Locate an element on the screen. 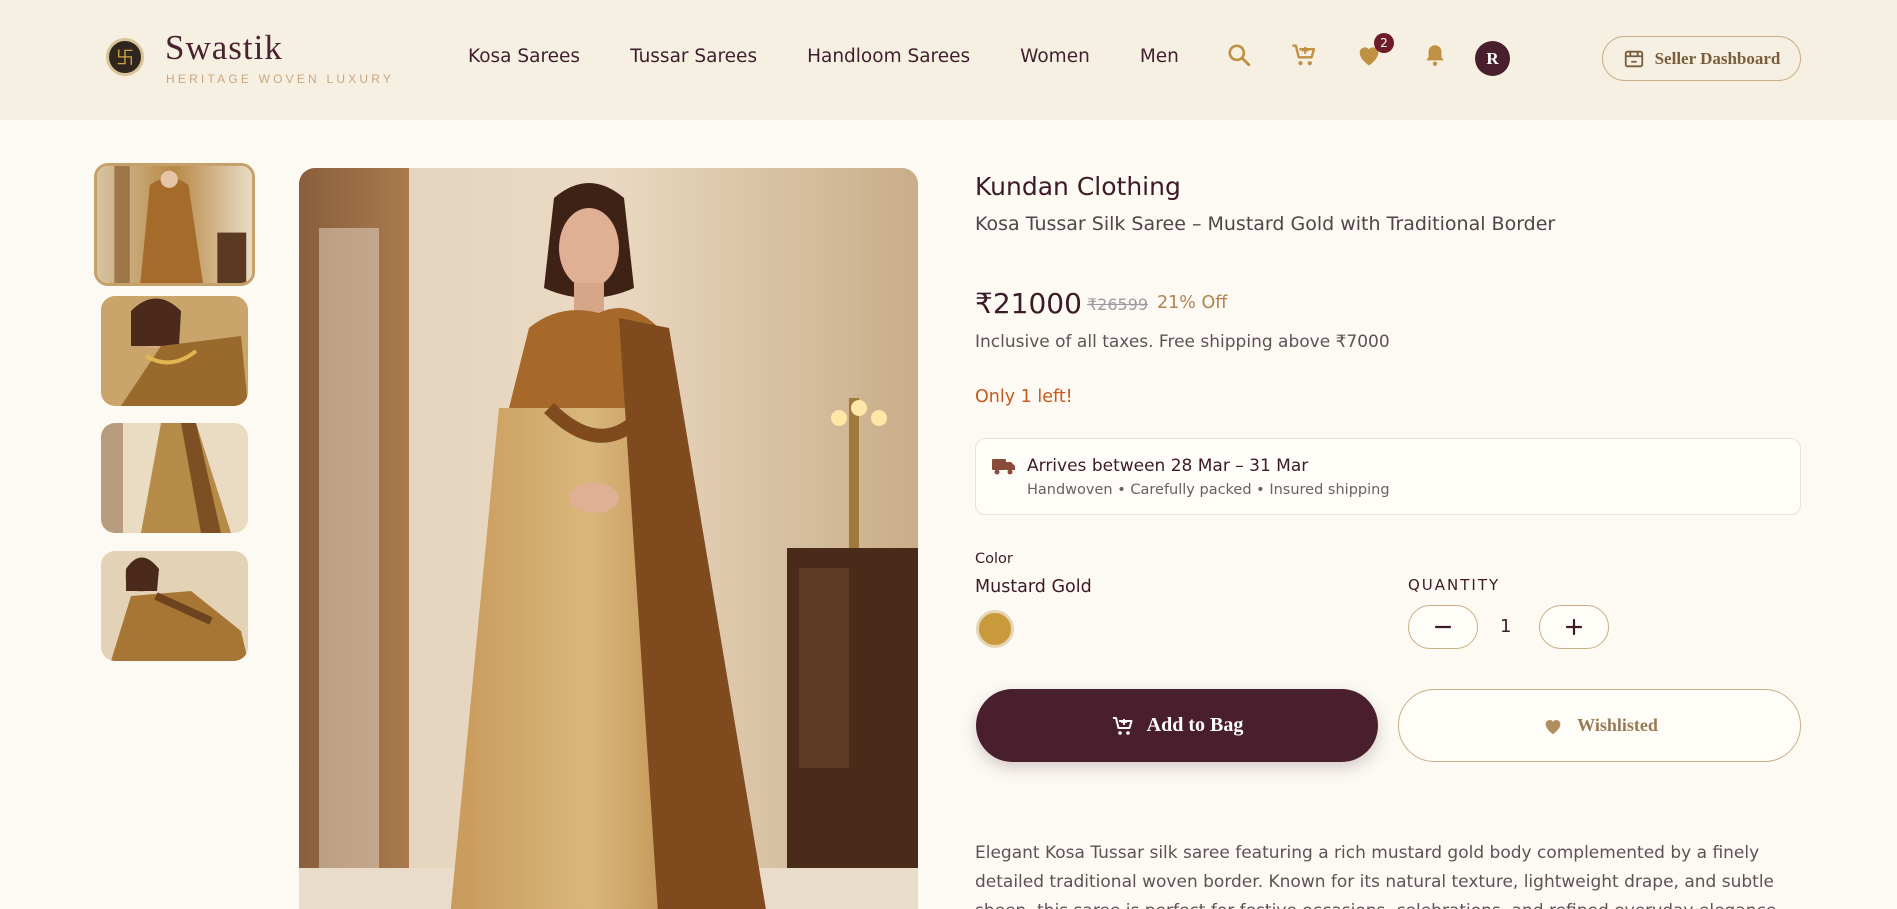 Image resolution: width=1897 pixels, height=909 pixels. search-icon is located at coordinates (1239, 55).